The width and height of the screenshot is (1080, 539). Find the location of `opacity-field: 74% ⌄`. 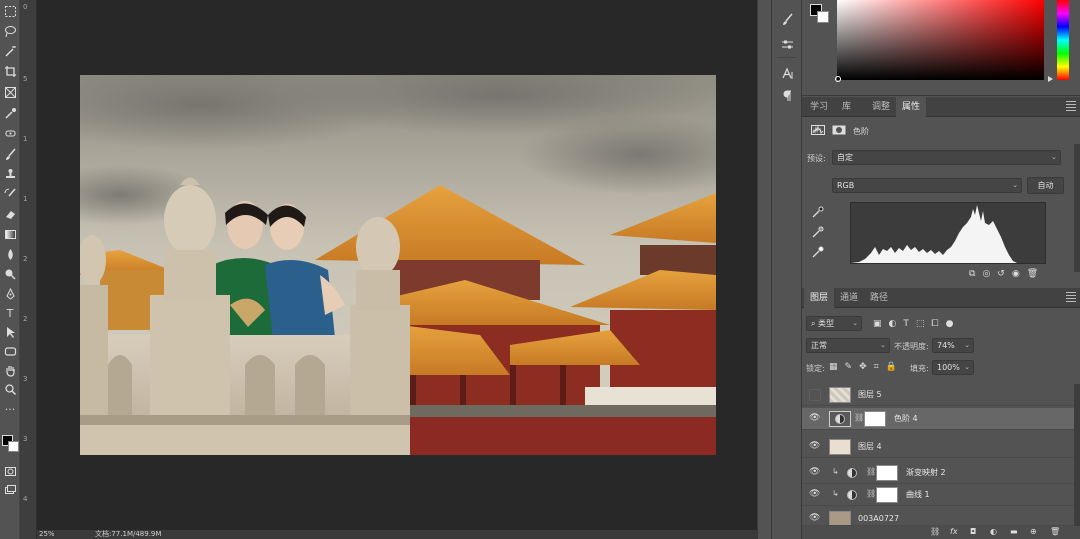

opacity-field: 74% ⌄ is located at coordinates (953, 345).